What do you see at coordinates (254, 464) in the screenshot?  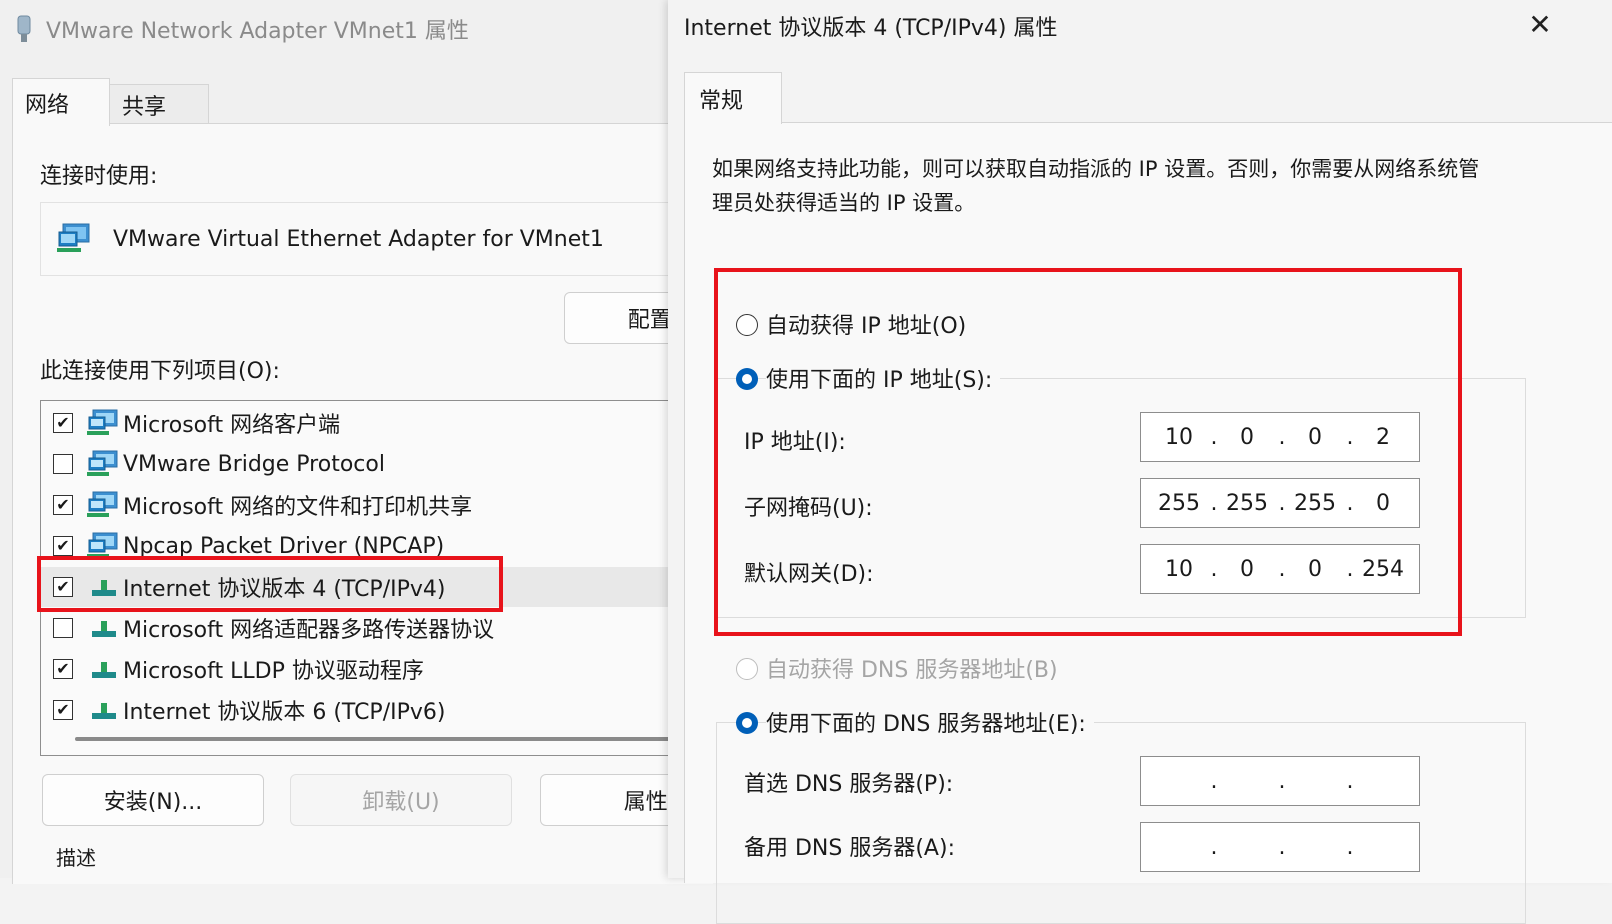 I see `list-item-label: VMware Bridge Protocol` at bounding box center [254, 464].